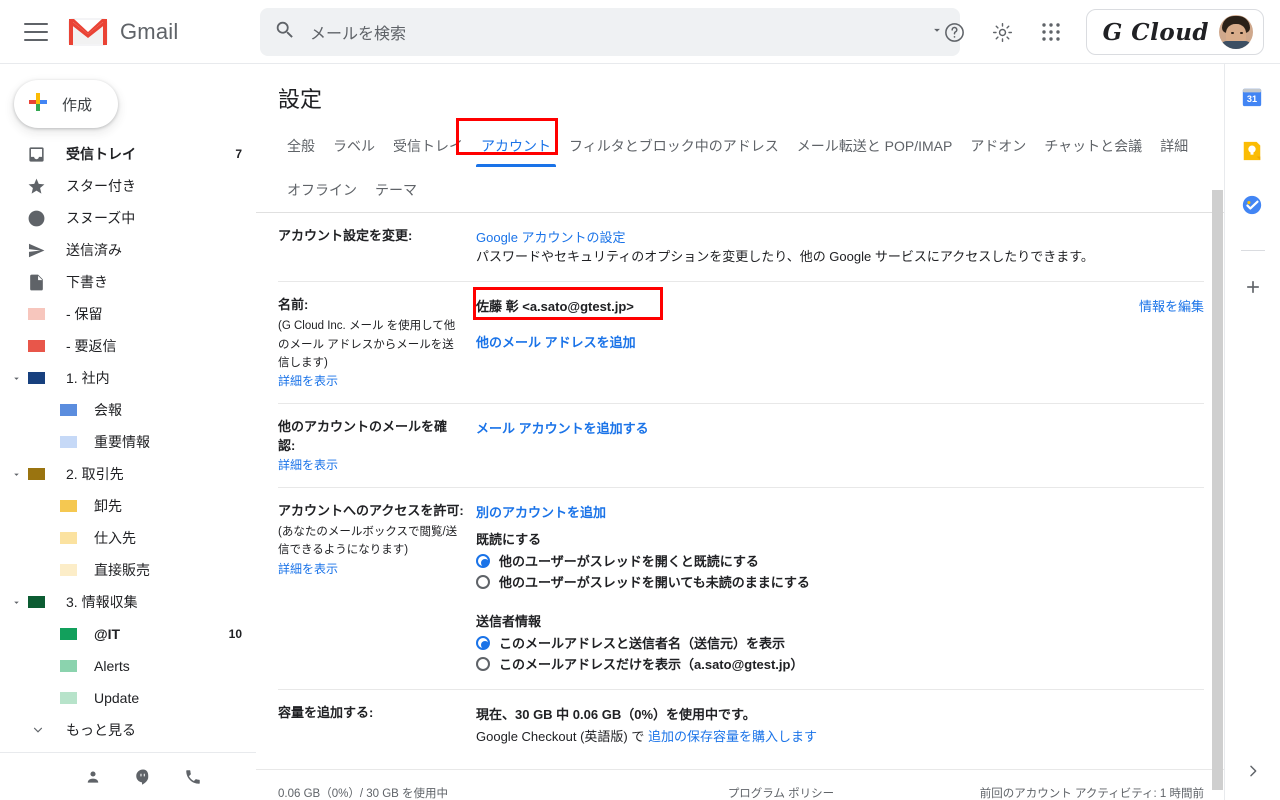 Image resolution: width=1280 pixels, height=800 pixels. I want to click on radio-label: 他のユーザーがスレッドを開いても未読のままにする, so click(654, 583).